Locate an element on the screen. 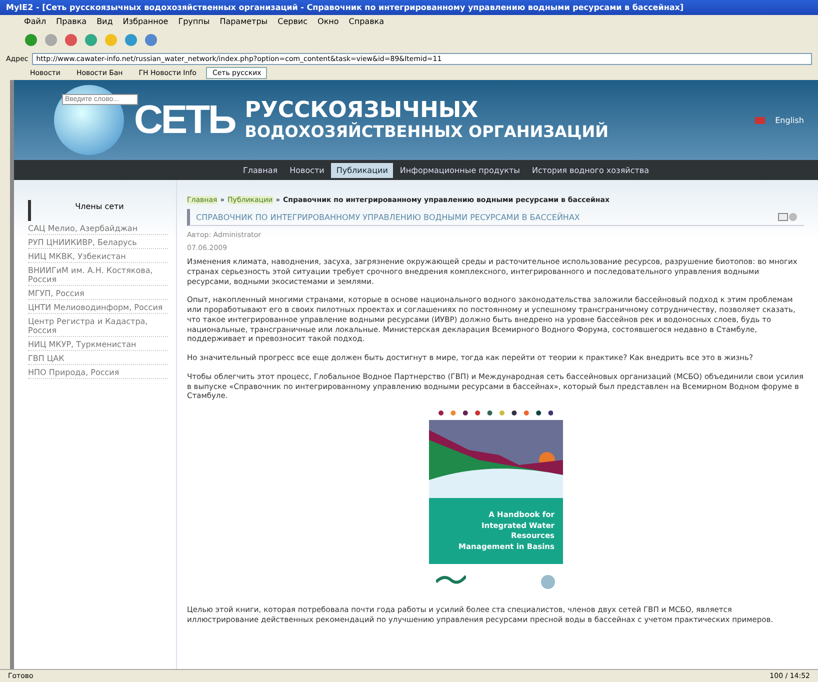 The width and height of the screenshot is (818, 682). flag-icon is located at coordinates (760, 120).